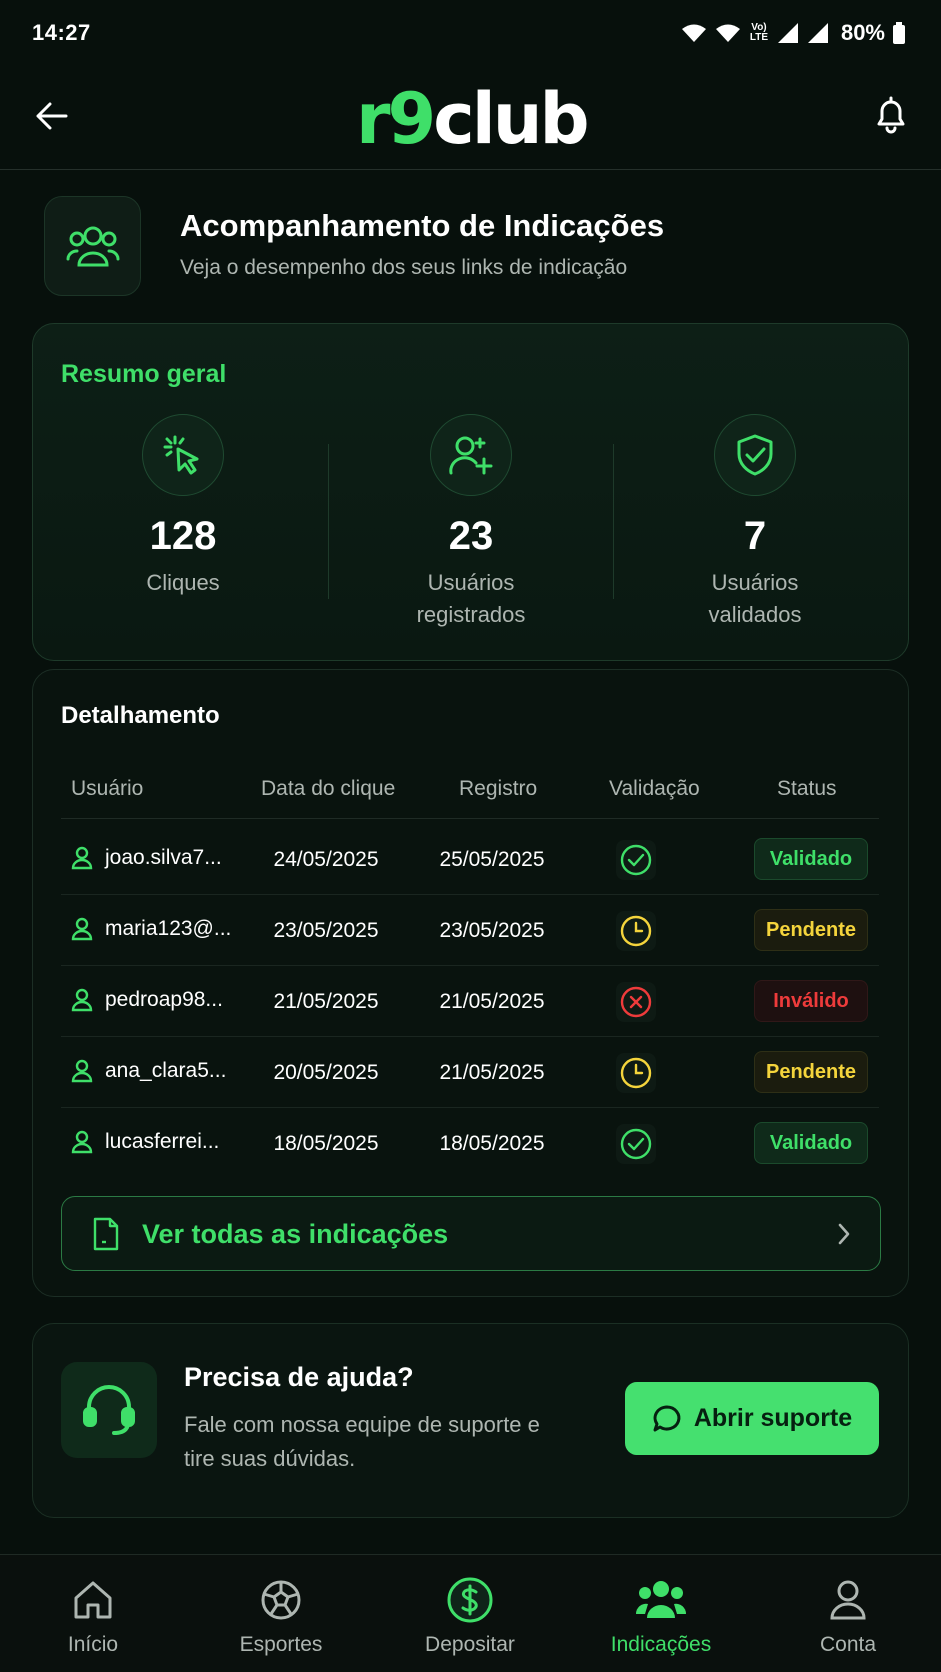  What do you see at coordinates (93, 1600) in the screenshot?
I see `home-icon` at bounding box center [93, 1600].